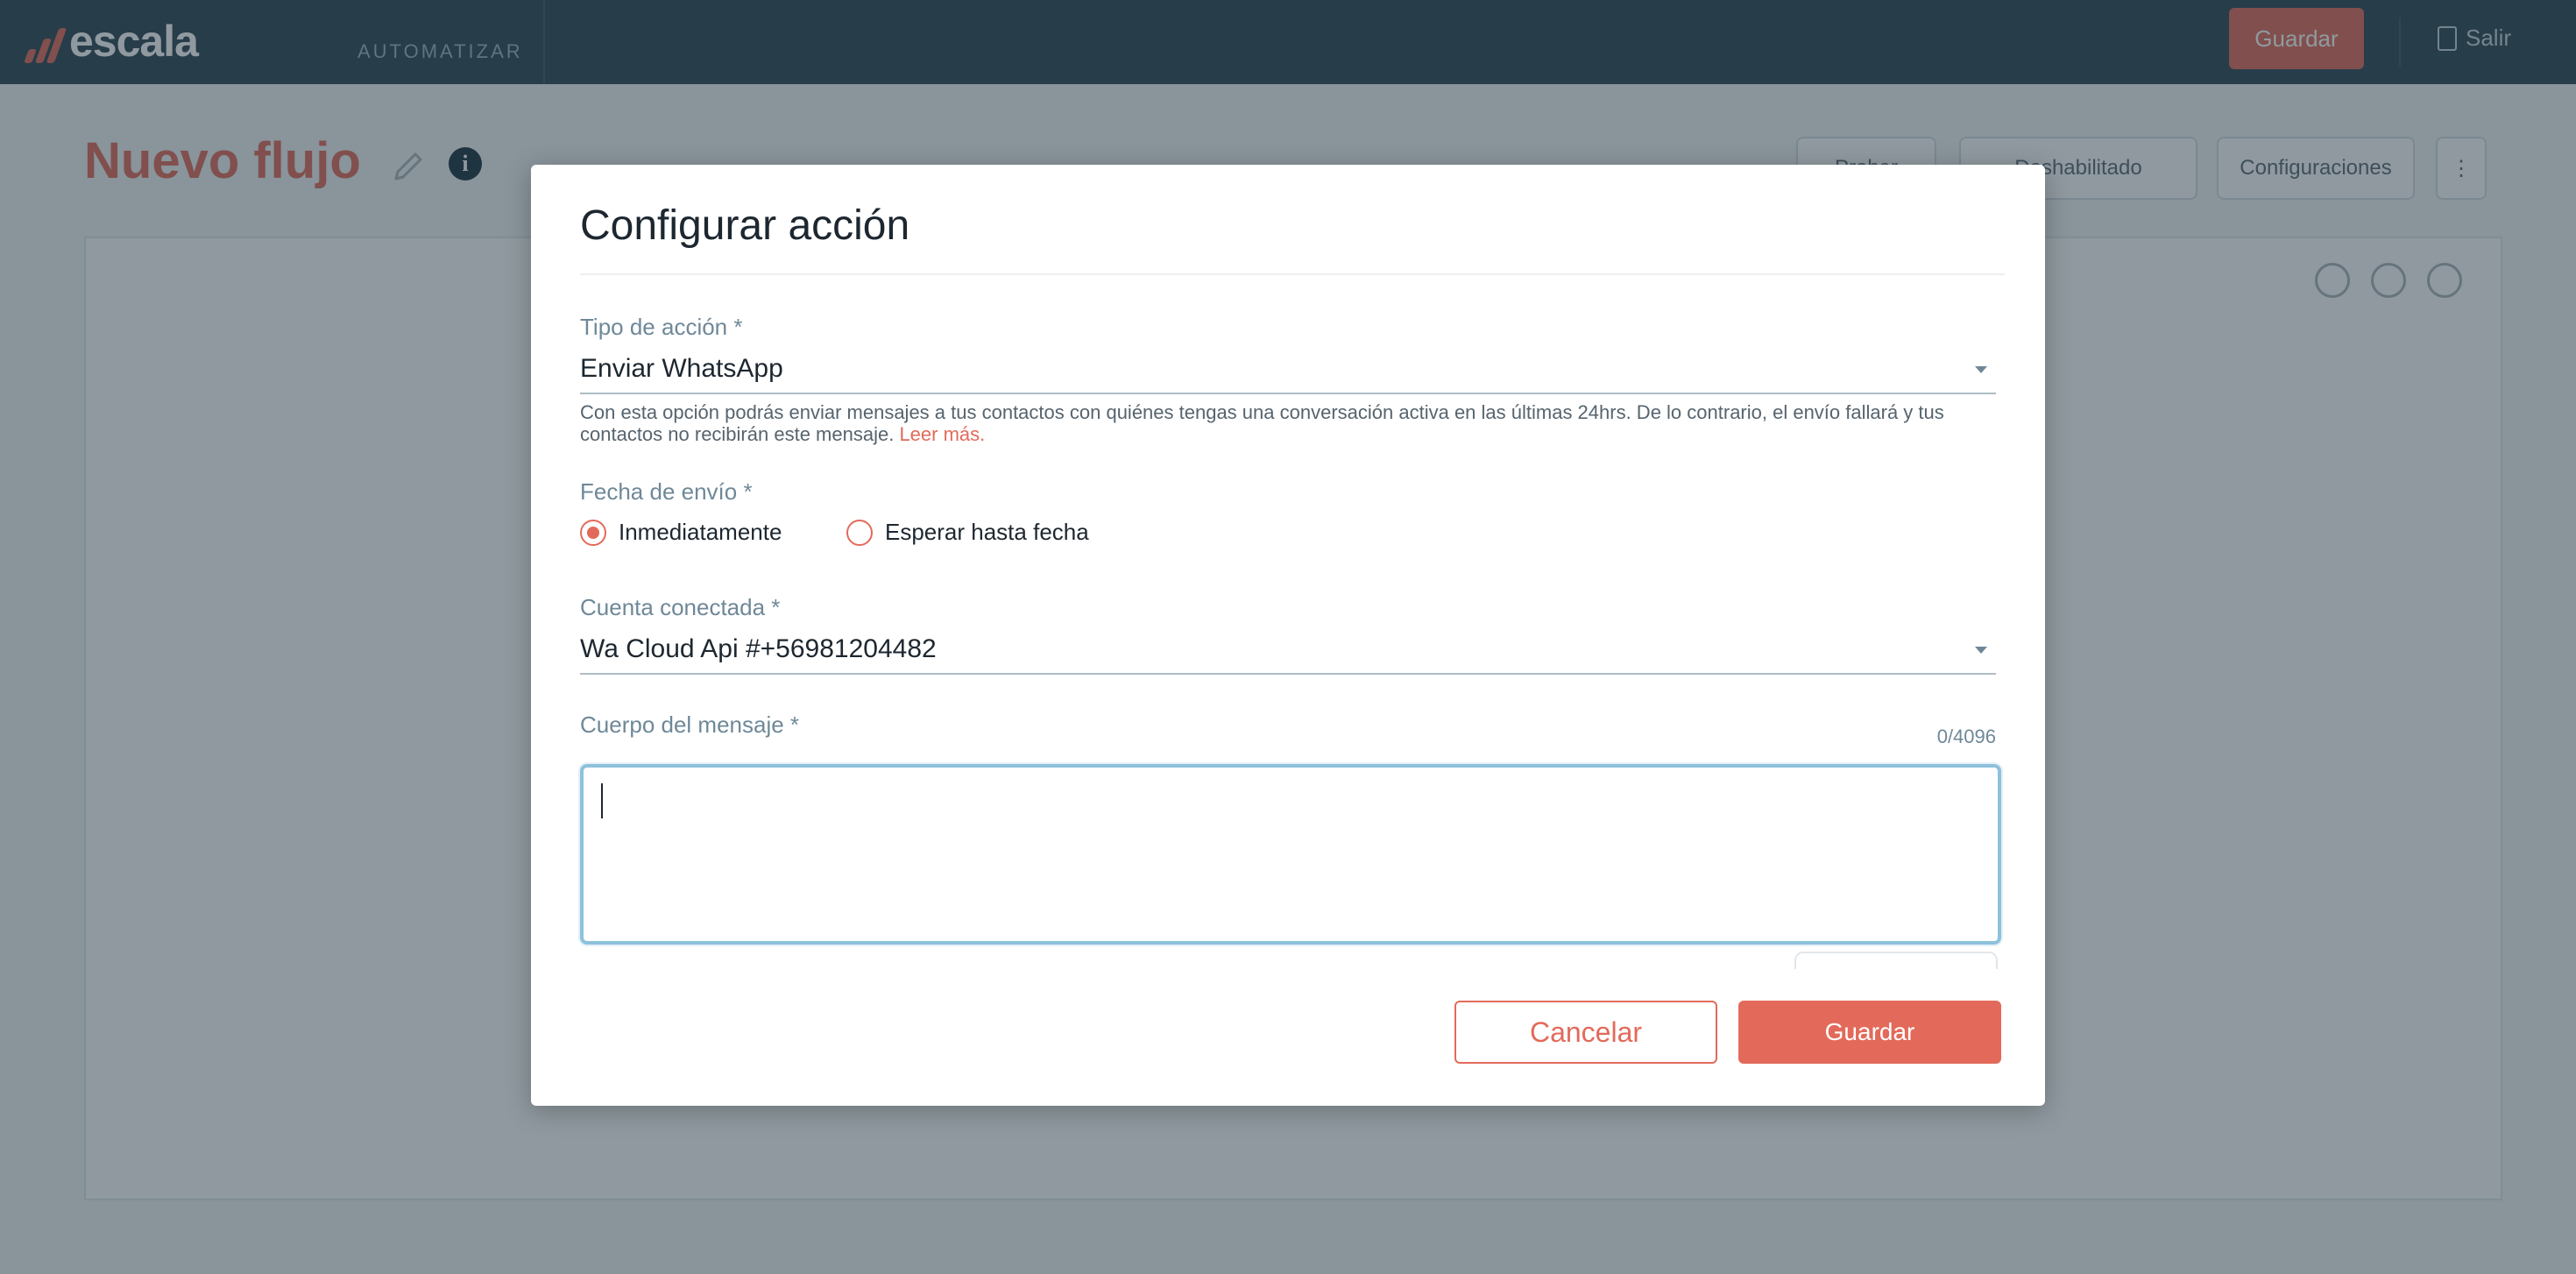 This screenshot has height=1274, width=2576. I want to click on modal-title: Configurar acción, so click(745, 226).